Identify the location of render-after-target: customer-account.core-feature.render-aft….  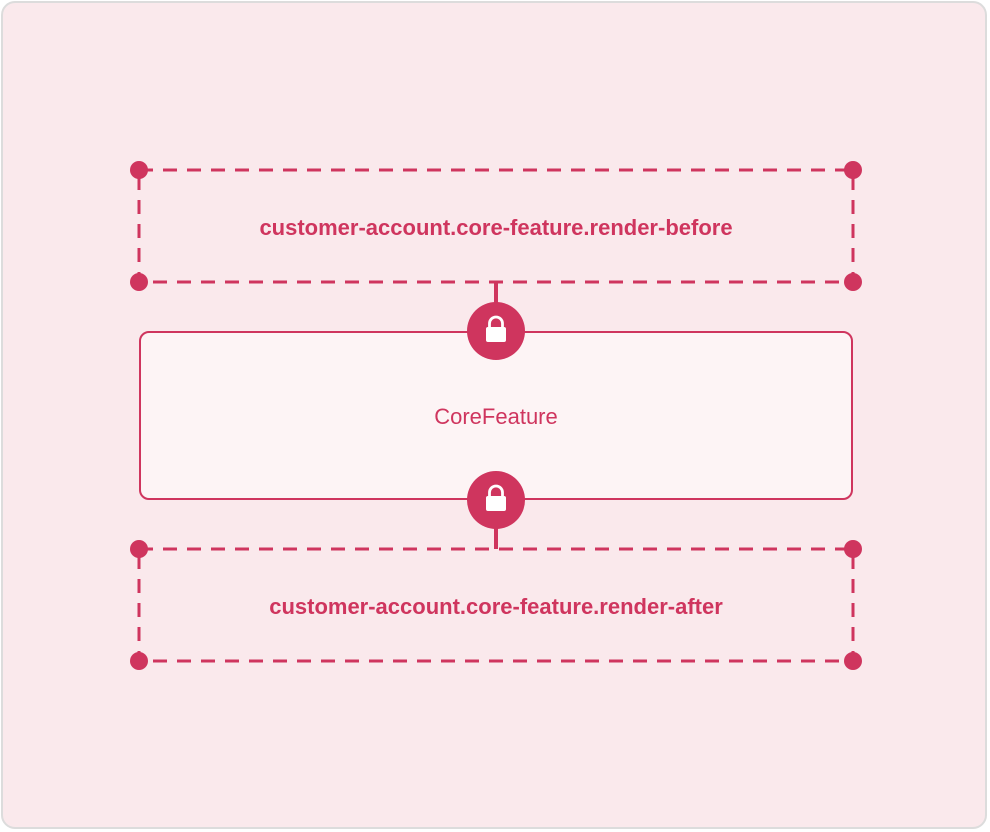
(496, 605).